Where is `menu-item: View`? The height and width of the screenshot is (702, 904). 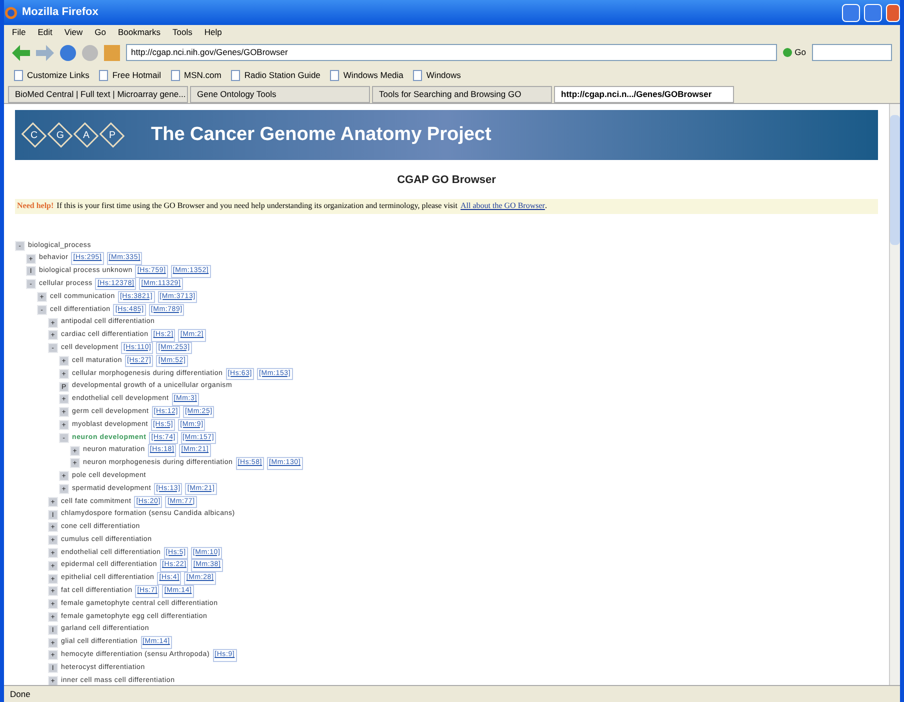 menu-item: View is located at coordinates (73, 32).